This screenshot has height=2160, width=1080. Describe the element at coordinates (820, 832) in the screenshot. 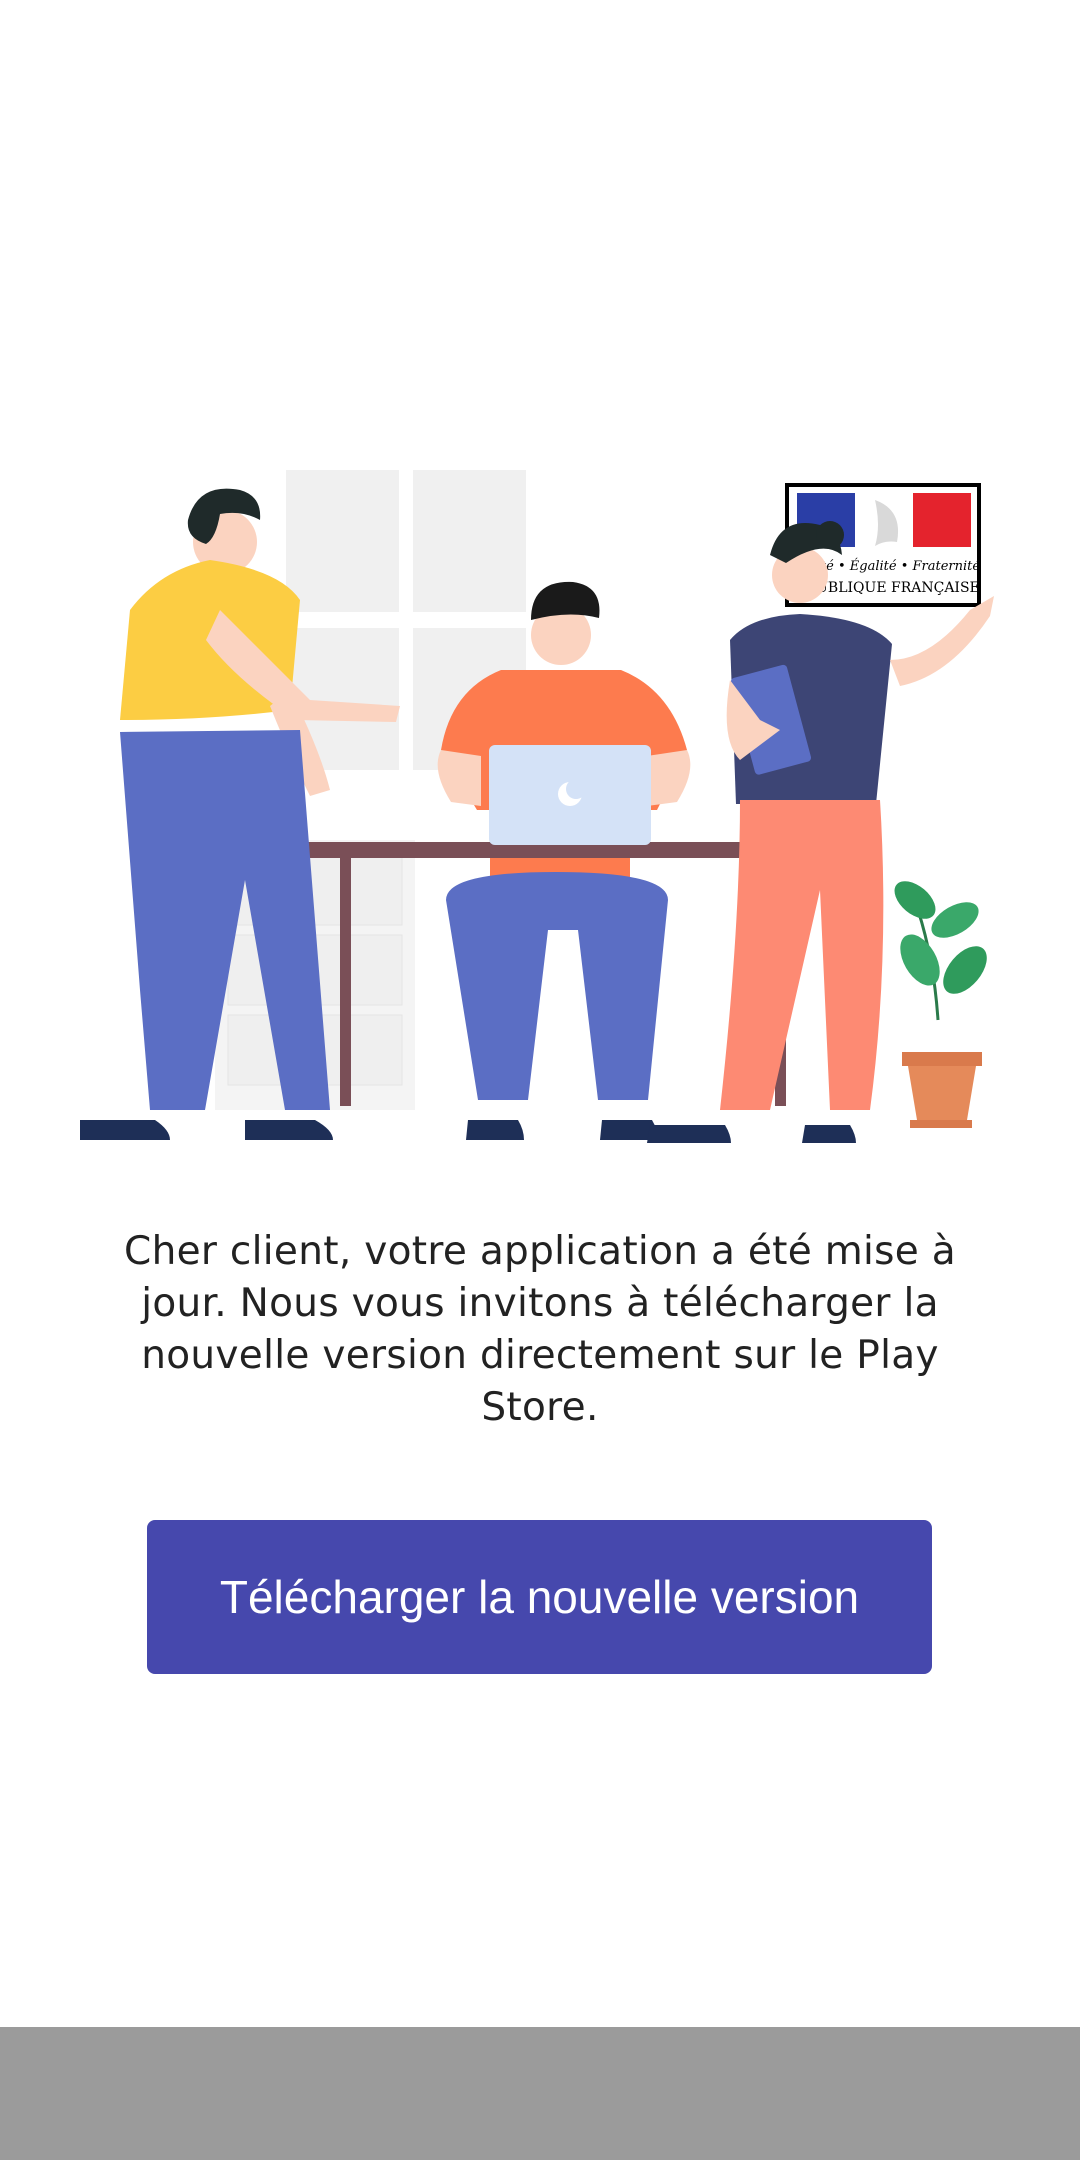

I see `standing-woman` at that location.